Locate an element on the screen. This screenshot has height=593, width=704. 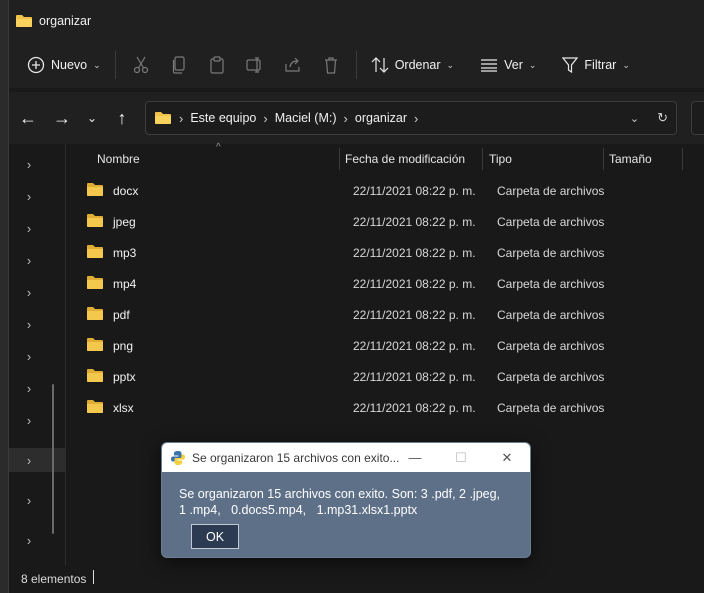
close-icon: ✕ is located at coordinates (507, 458).